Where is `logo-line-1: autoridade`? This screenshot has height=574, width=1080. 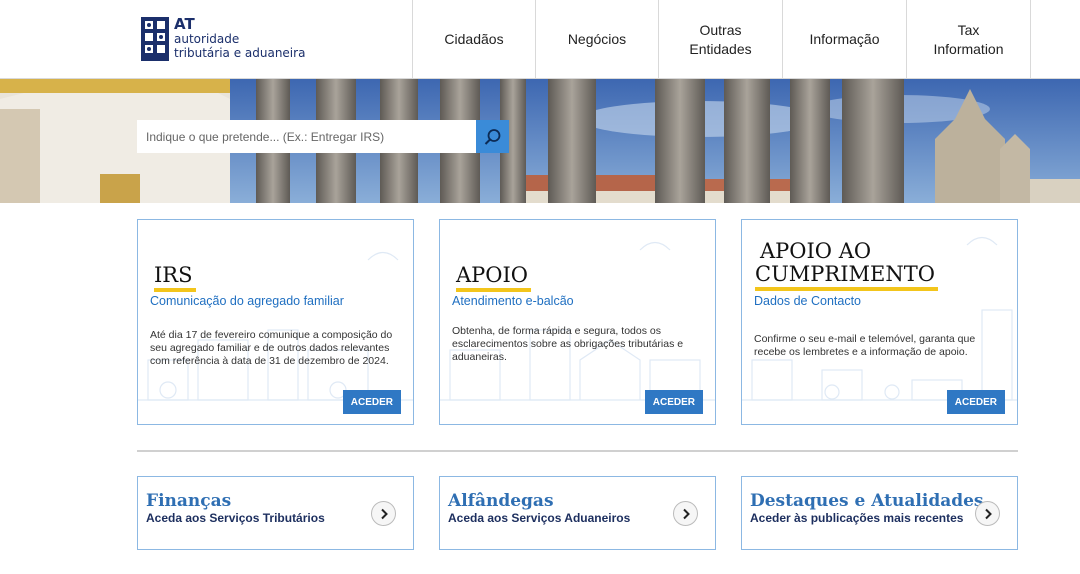
logo-line-1: autoridade is located at coordinates (207, 39).